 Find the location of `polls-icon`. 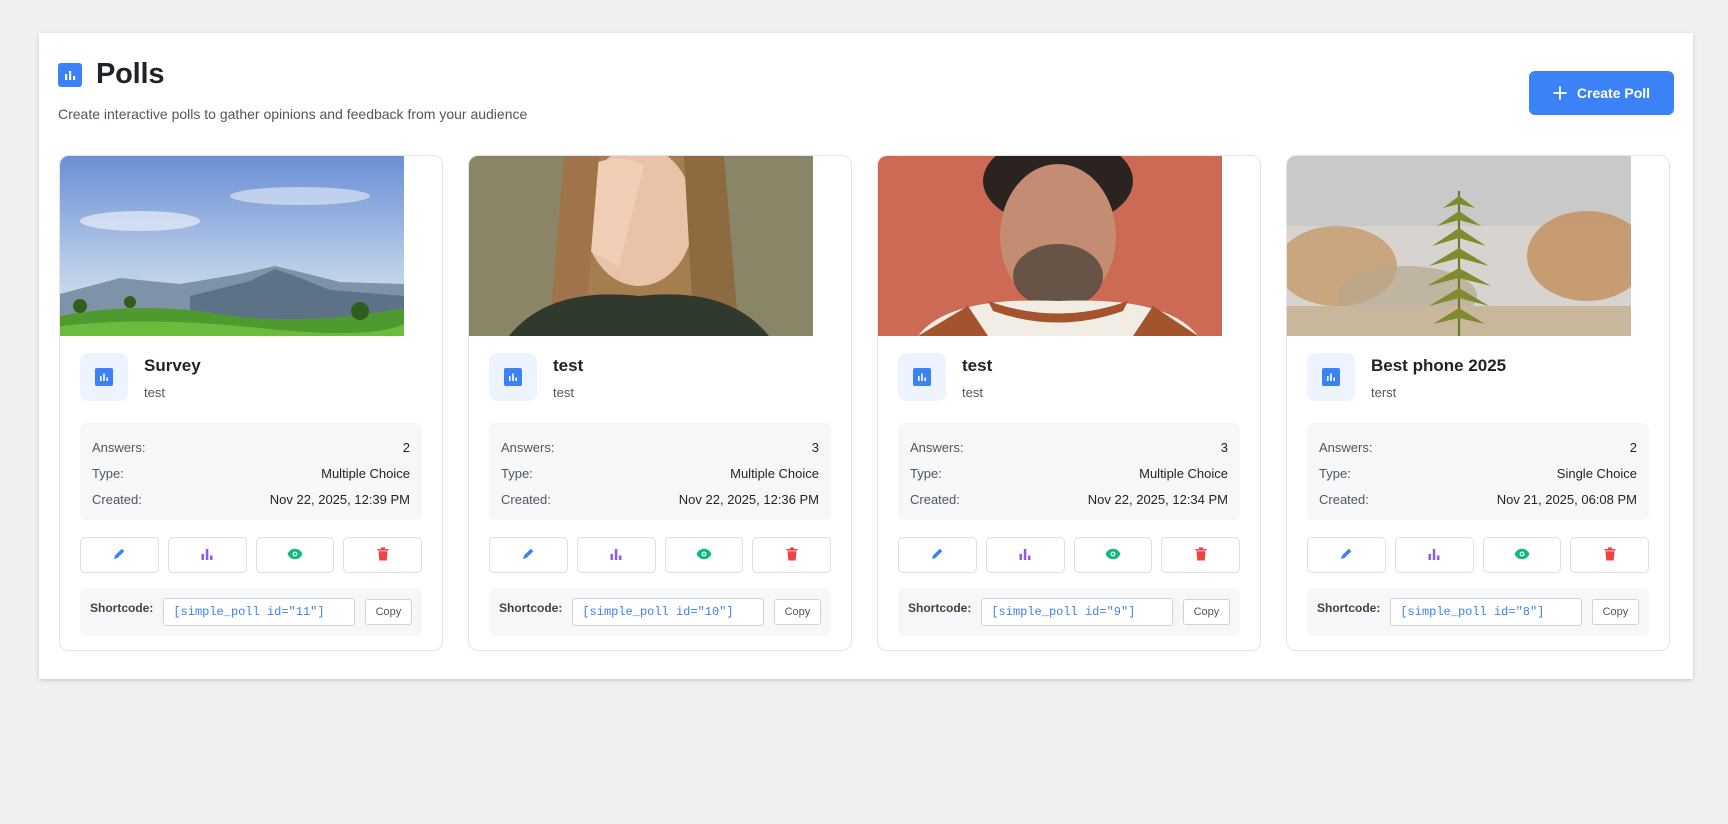

polls-icon is located at coordinates (70, 74).